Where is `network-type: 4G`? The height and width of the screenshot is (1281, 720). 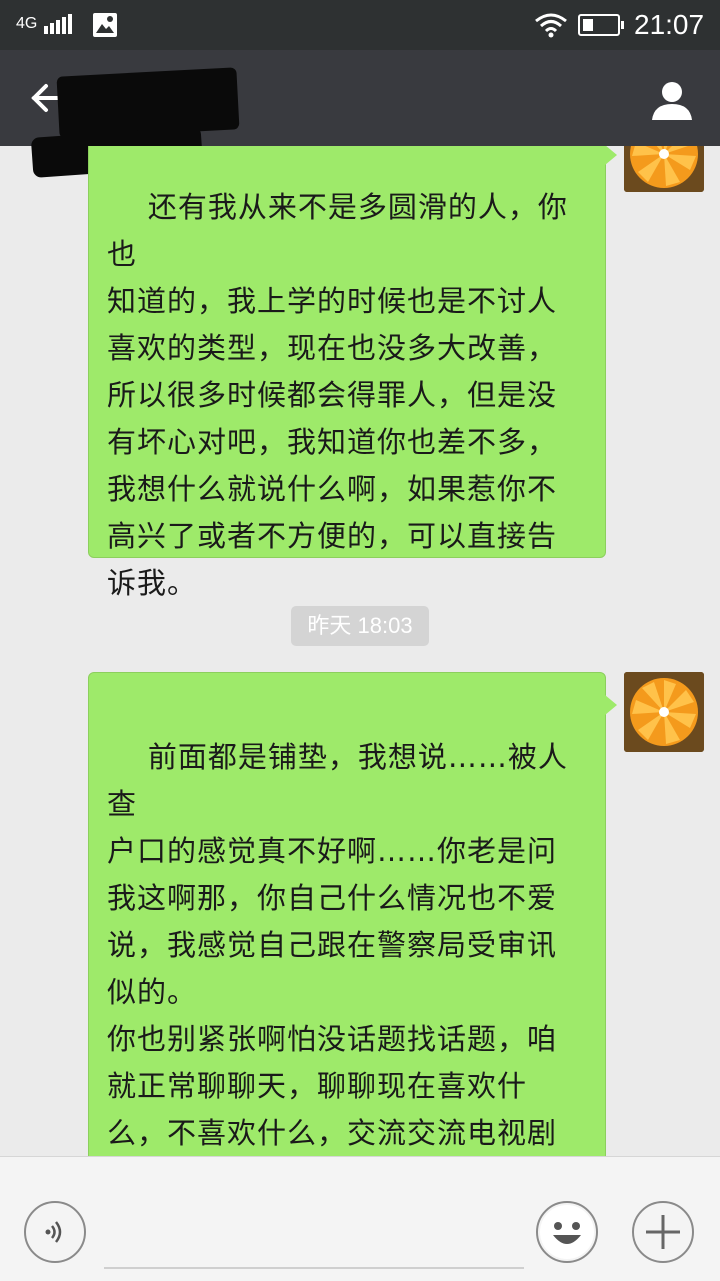 network-type: 4G is located at coordinates (27, 23).